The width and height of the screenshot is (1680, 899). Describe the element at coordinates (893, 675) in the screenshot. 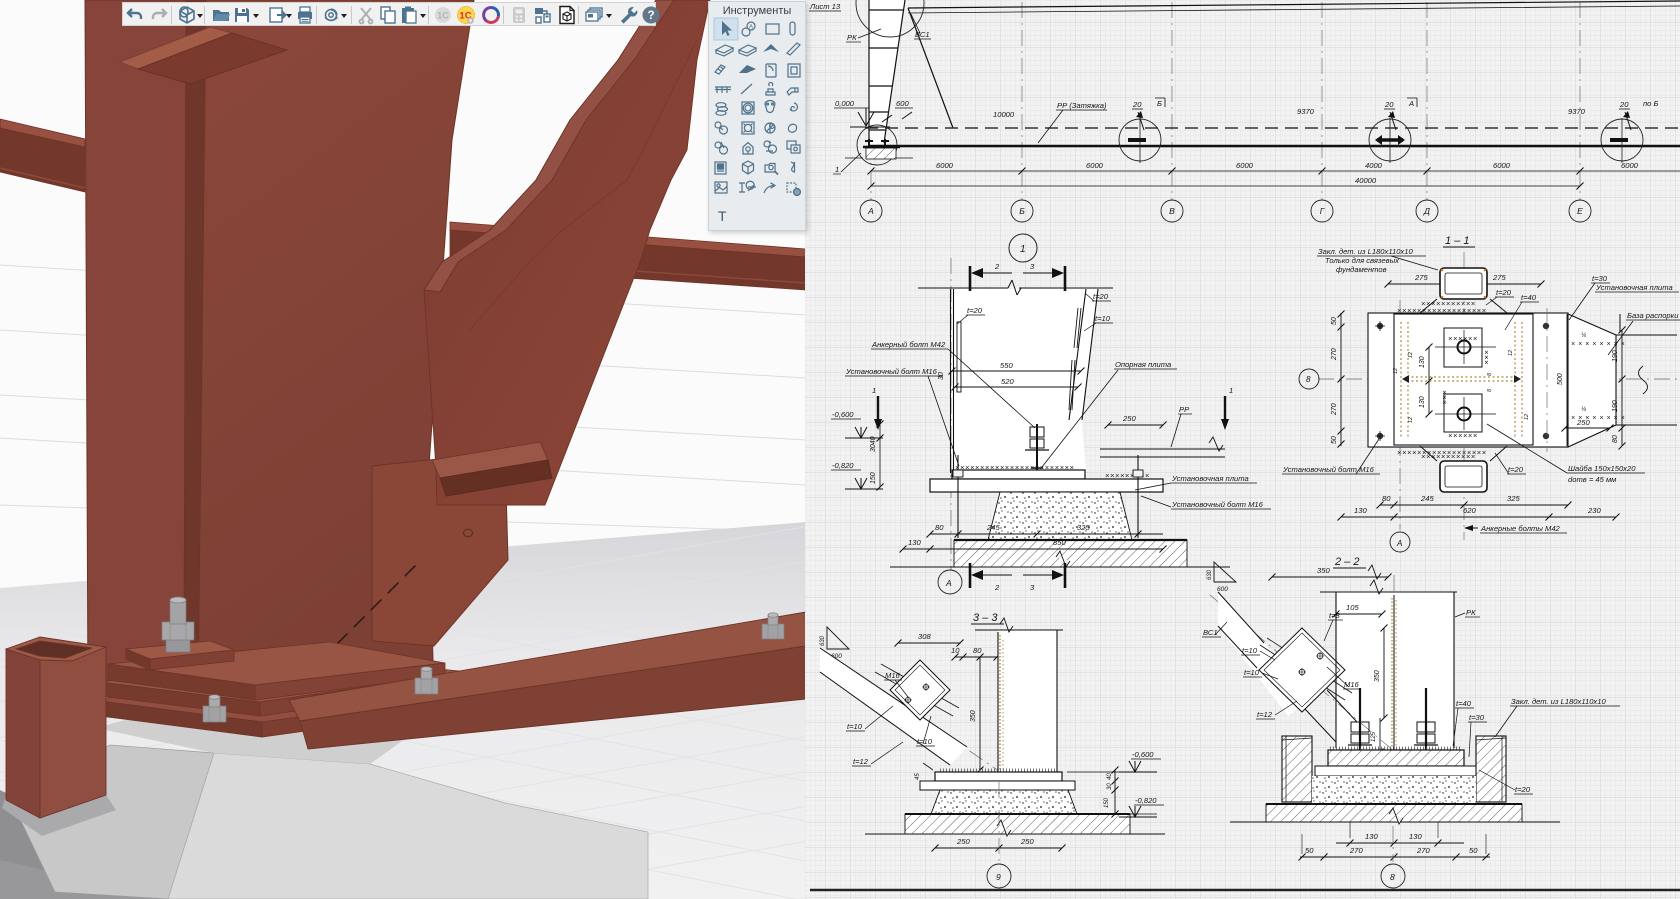

I see `svg-text: М16` at that location.